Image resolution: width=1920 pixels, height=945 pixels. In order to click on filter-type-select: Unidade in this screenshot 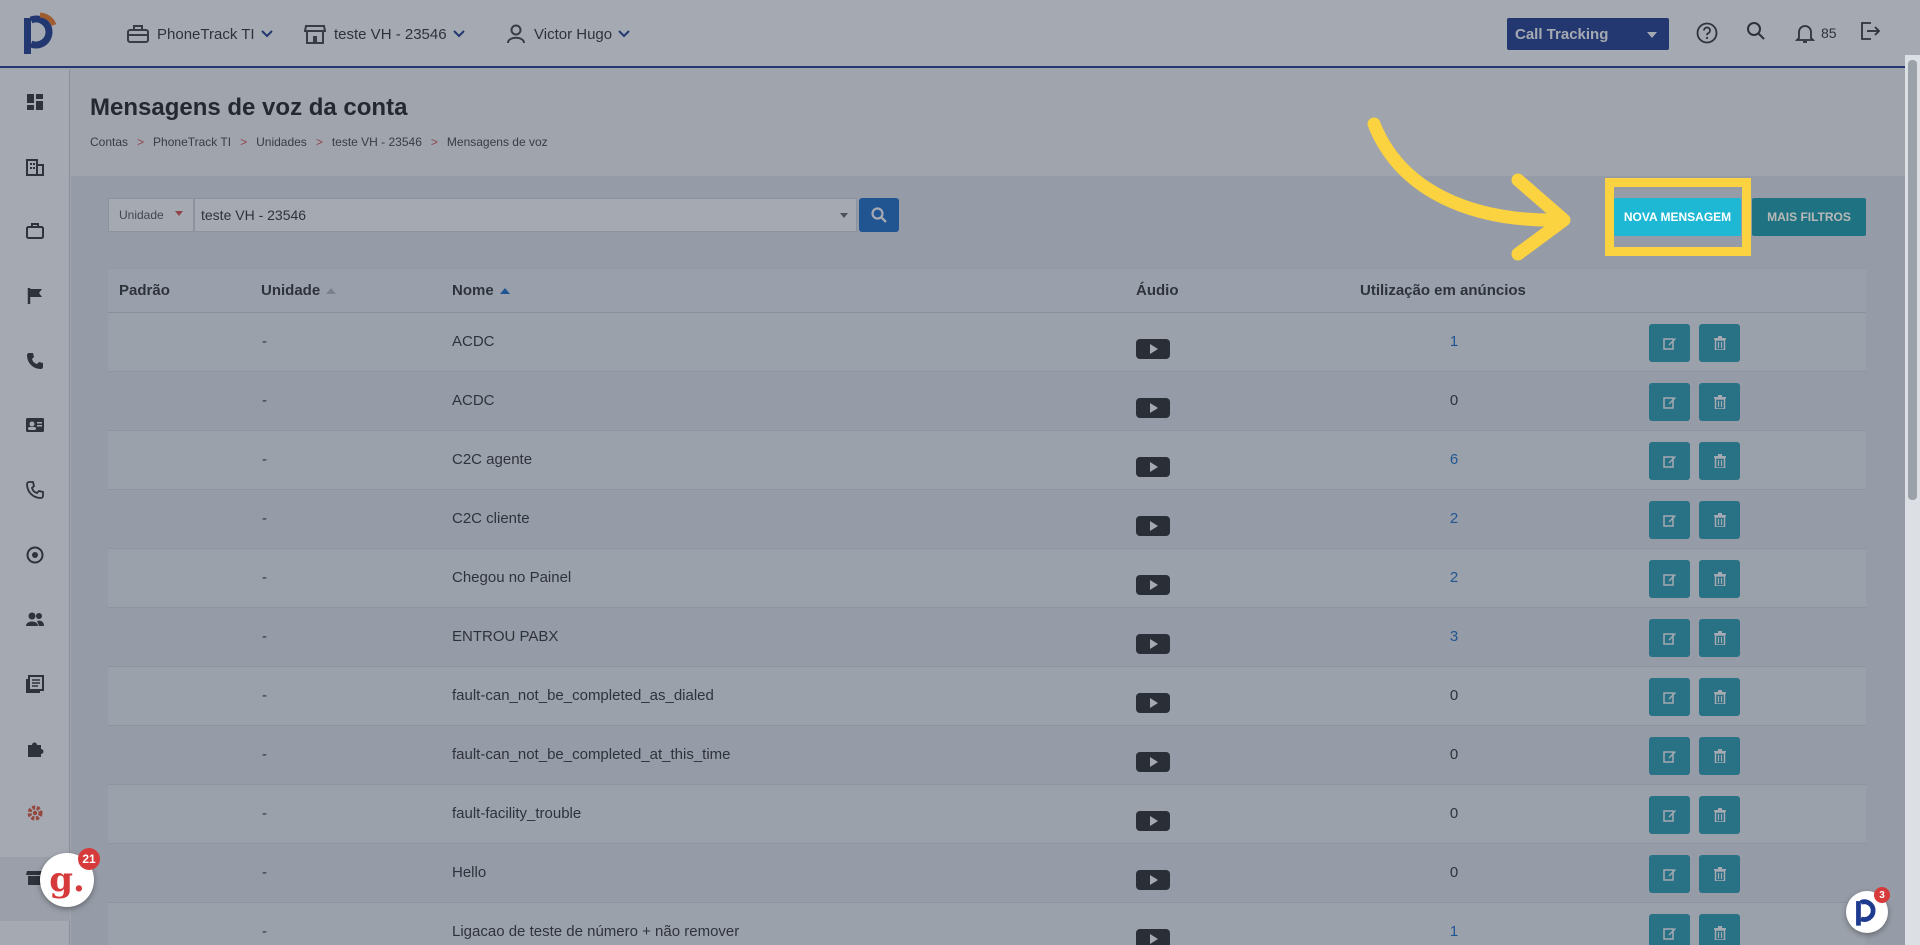, I will do `click(151, 215)`.